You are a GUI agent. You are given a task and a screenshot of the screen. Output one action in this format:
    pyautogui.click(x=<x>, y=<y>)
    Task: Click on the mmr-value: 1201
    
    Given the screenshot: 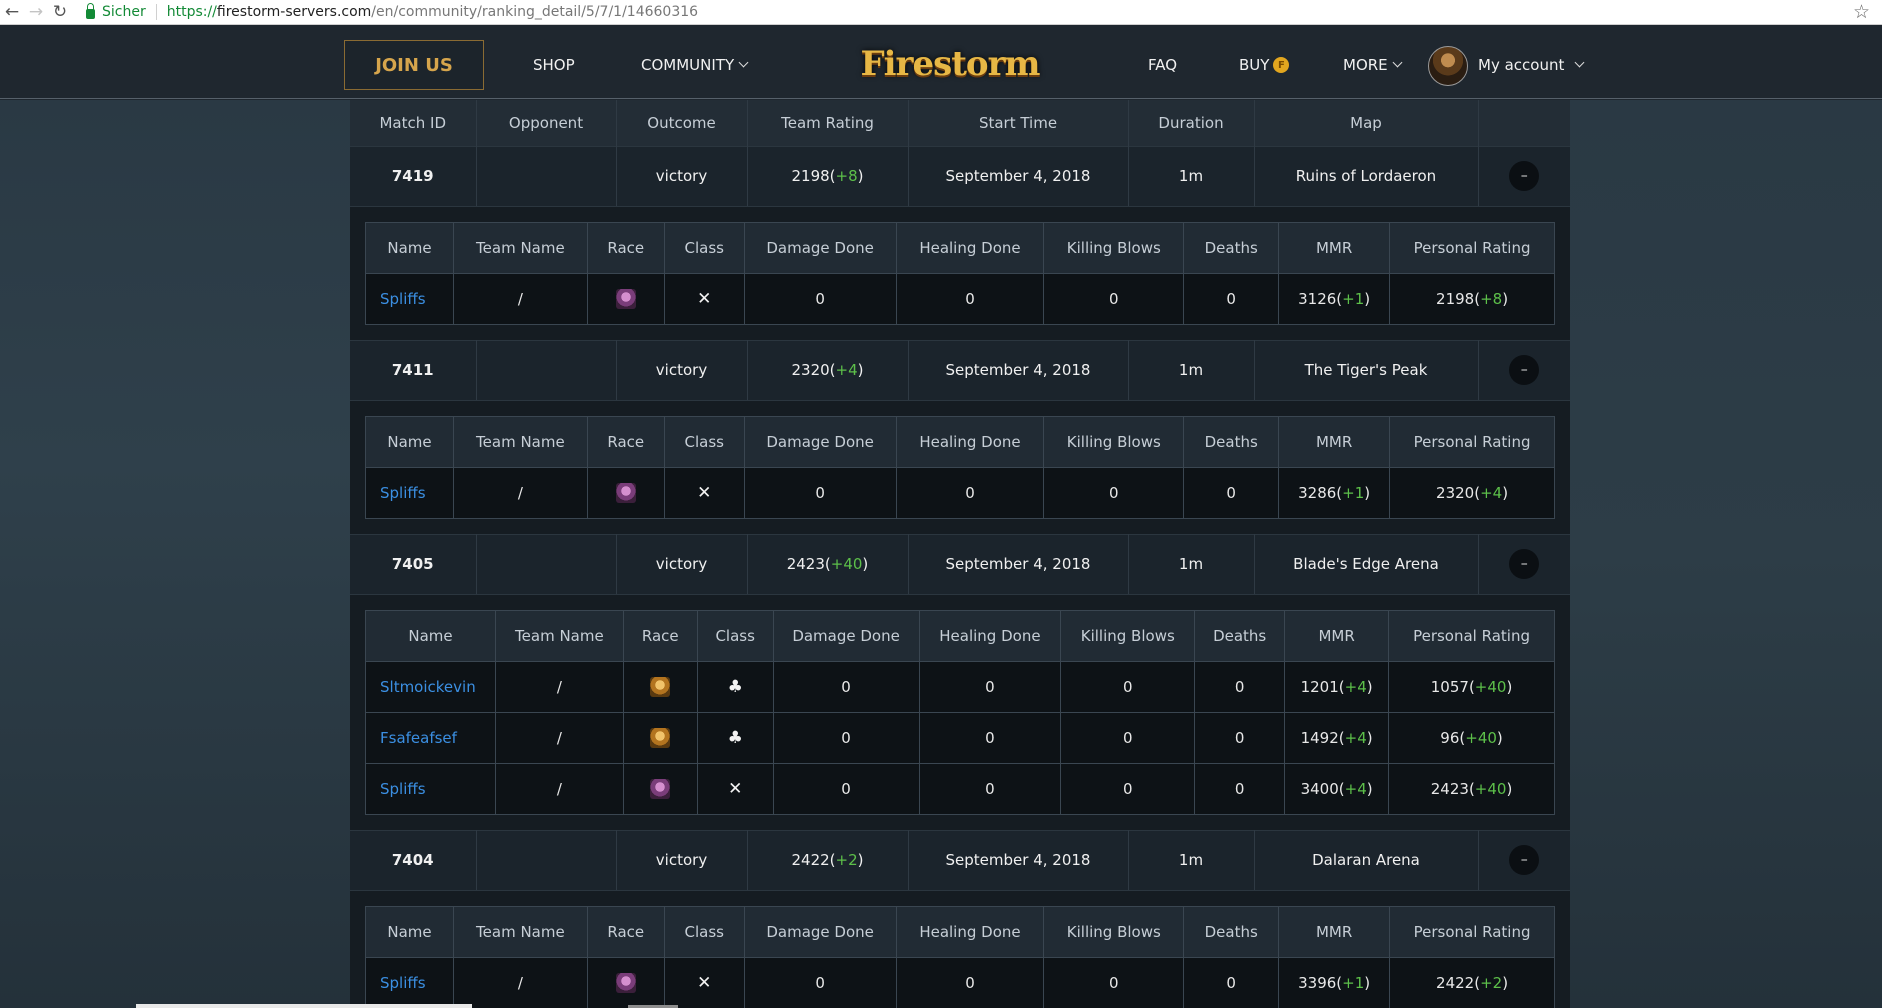 What is the action you would take?
    pyautogui.click(x=1319, y=686)
    